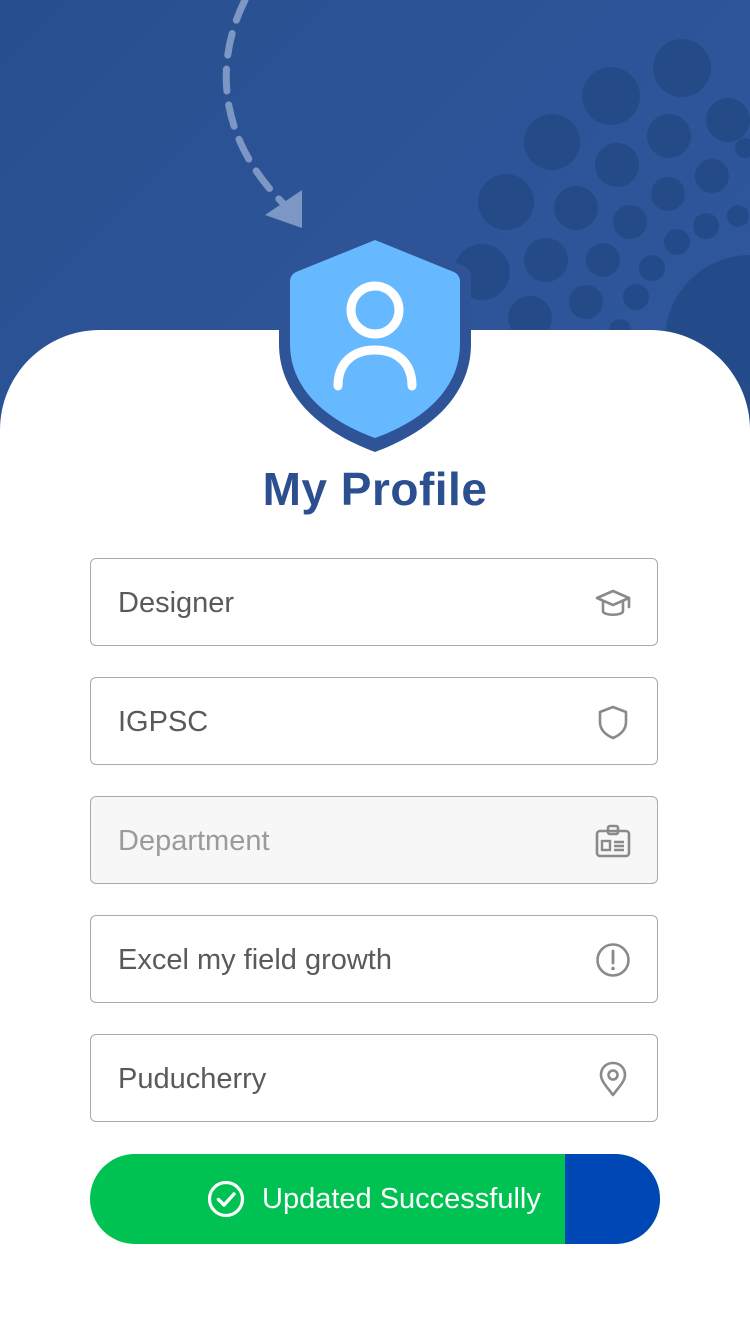 This screenshot has width=750, height=1334. What do you see at coordinates (192, 1079) in the screenshot?
I see `location-value: Puducherry` at bounding box center [192, 1079].